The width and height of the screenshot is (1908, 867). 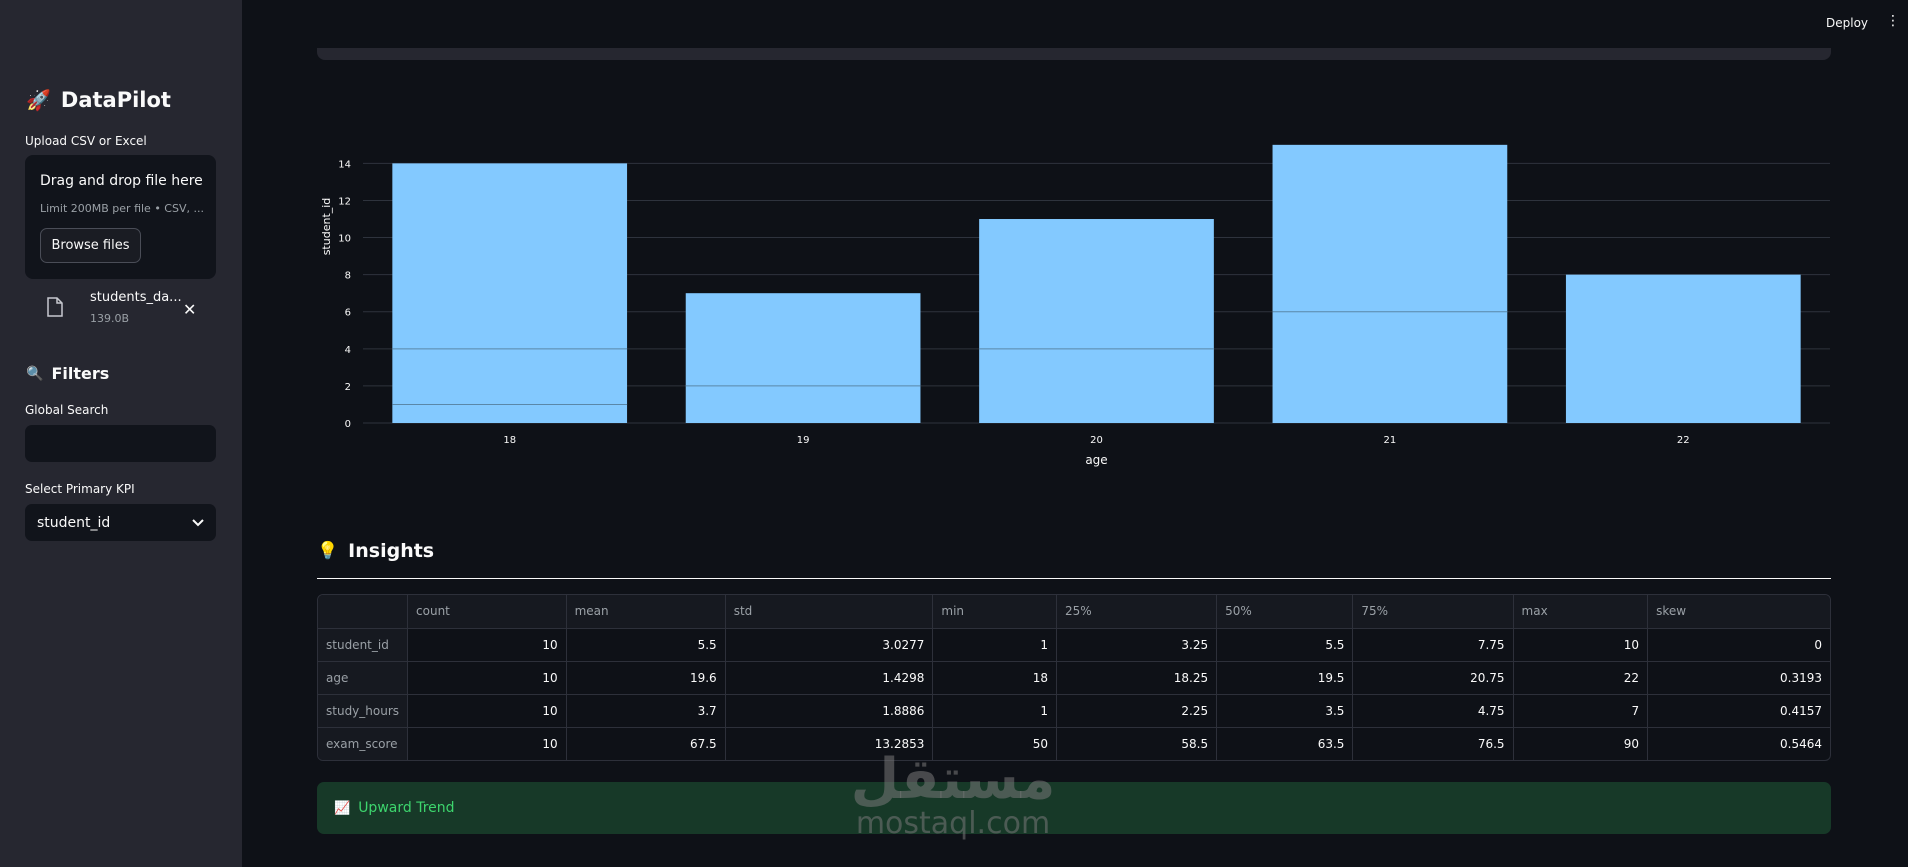 What do you see at coordinates (363, 743) in the screenshot?
I see `row-label: exam_score` at bounding box center [363, 743].